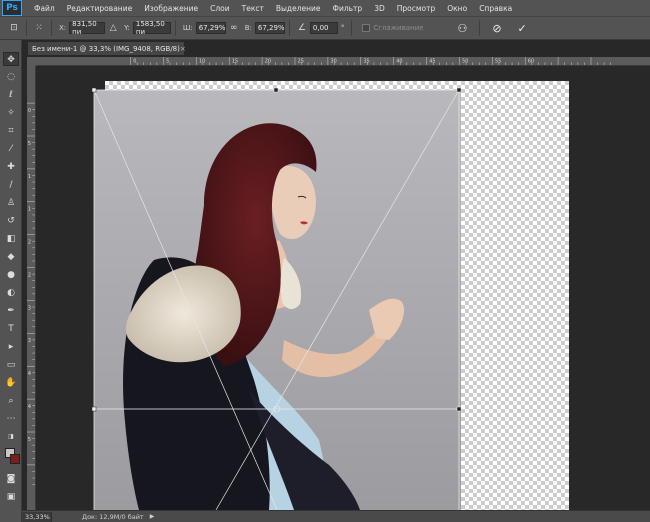 The height and width of the screenshot is (522, 650). Describe the element at coordinates (457, 8) in the screenshot. I see `menu-window: Окно` at that location.